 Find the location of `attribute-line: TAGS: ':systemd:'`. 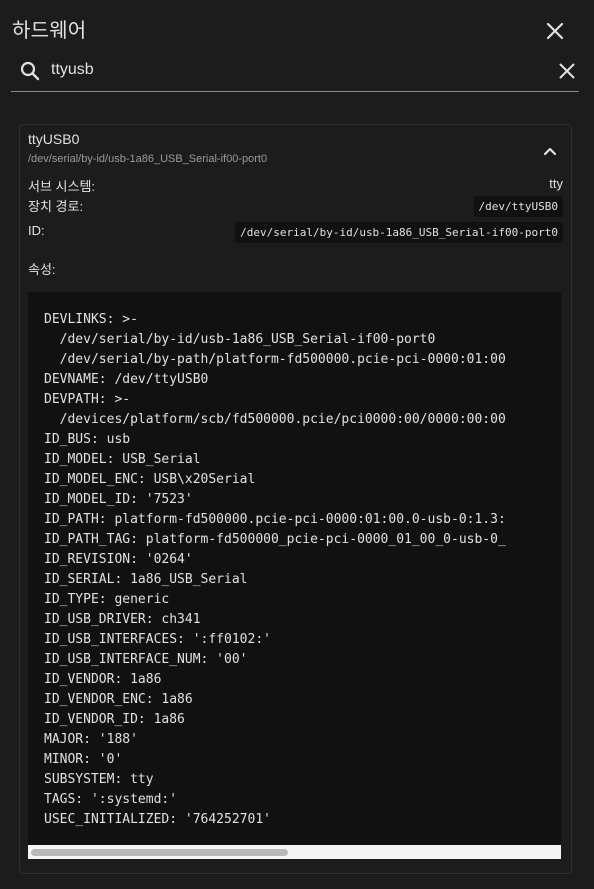

attribute-line: TAGS: ':systemd:' is located at coordinates (111, 799).